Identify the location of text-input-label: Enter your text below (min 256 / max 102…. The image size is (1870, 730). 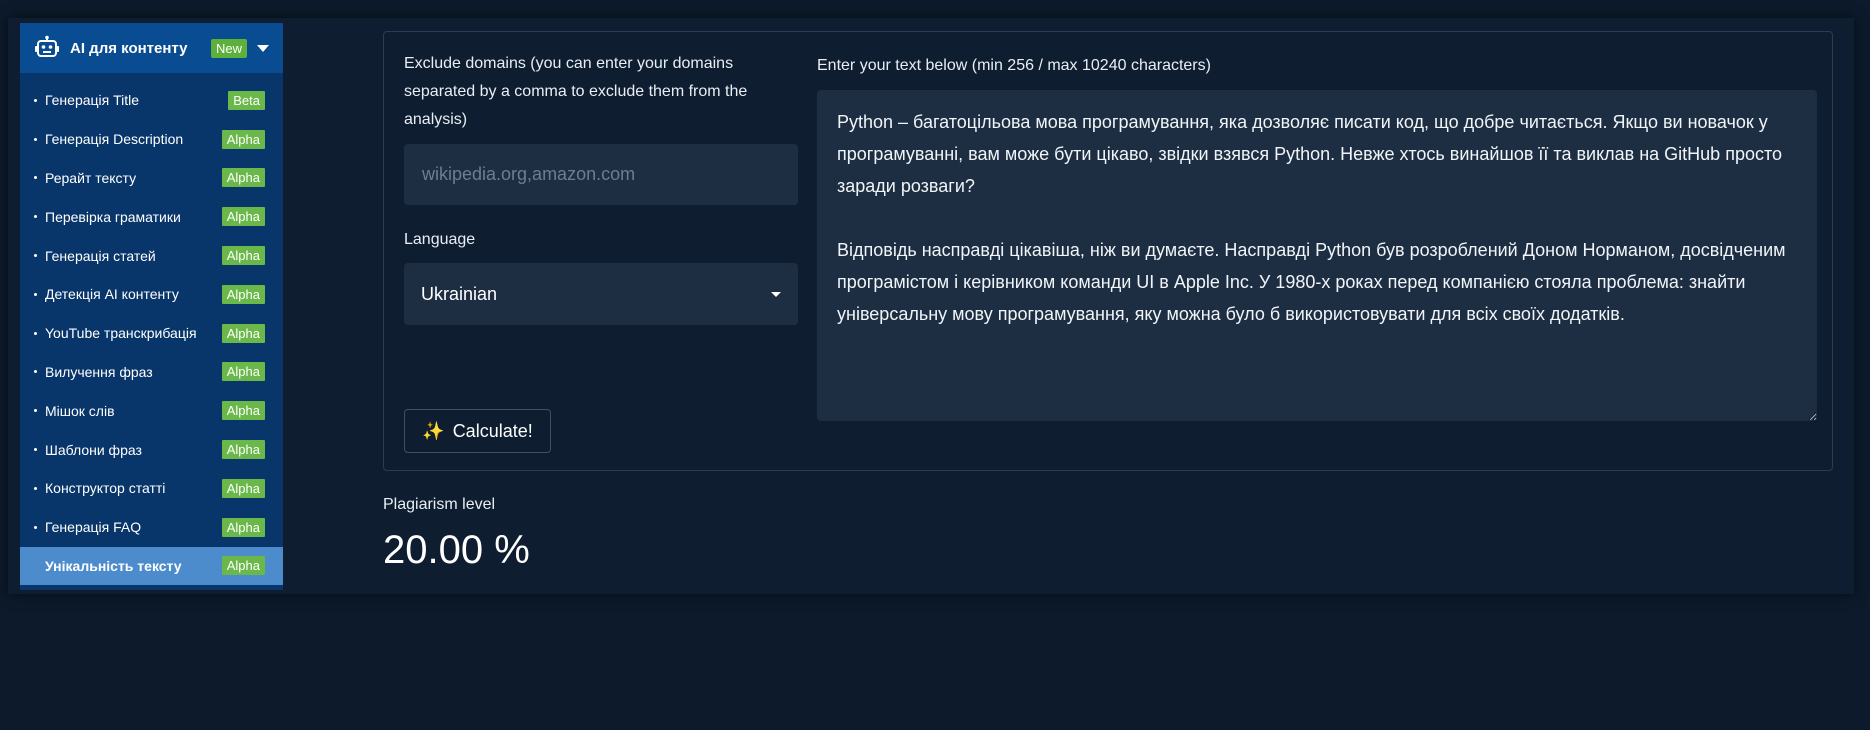
(1014, 65).